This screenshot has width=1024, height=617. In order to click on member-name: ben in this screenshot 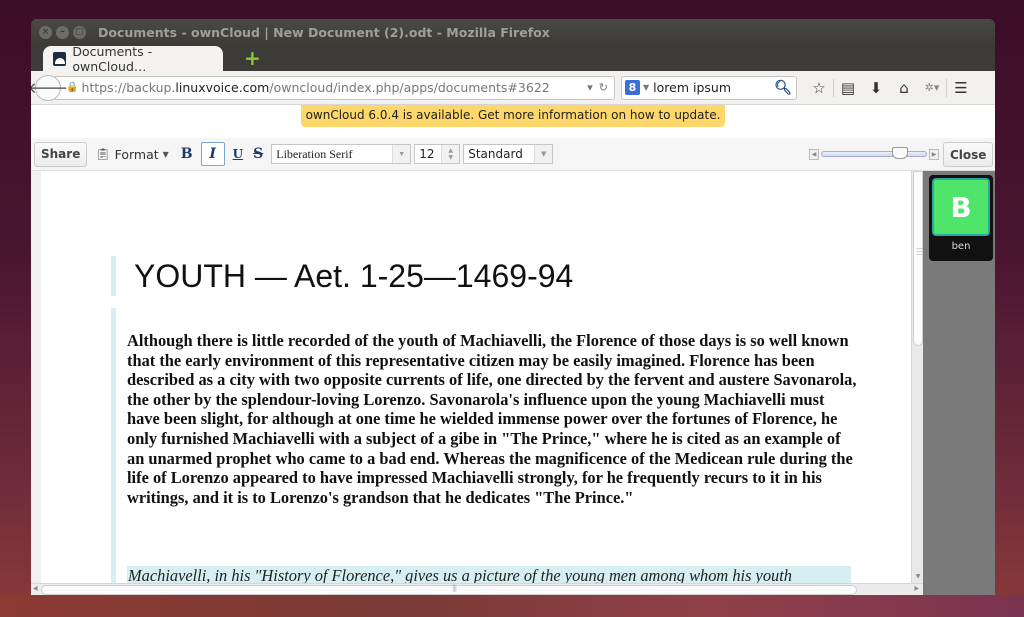, I will do `click(961, 246)`.